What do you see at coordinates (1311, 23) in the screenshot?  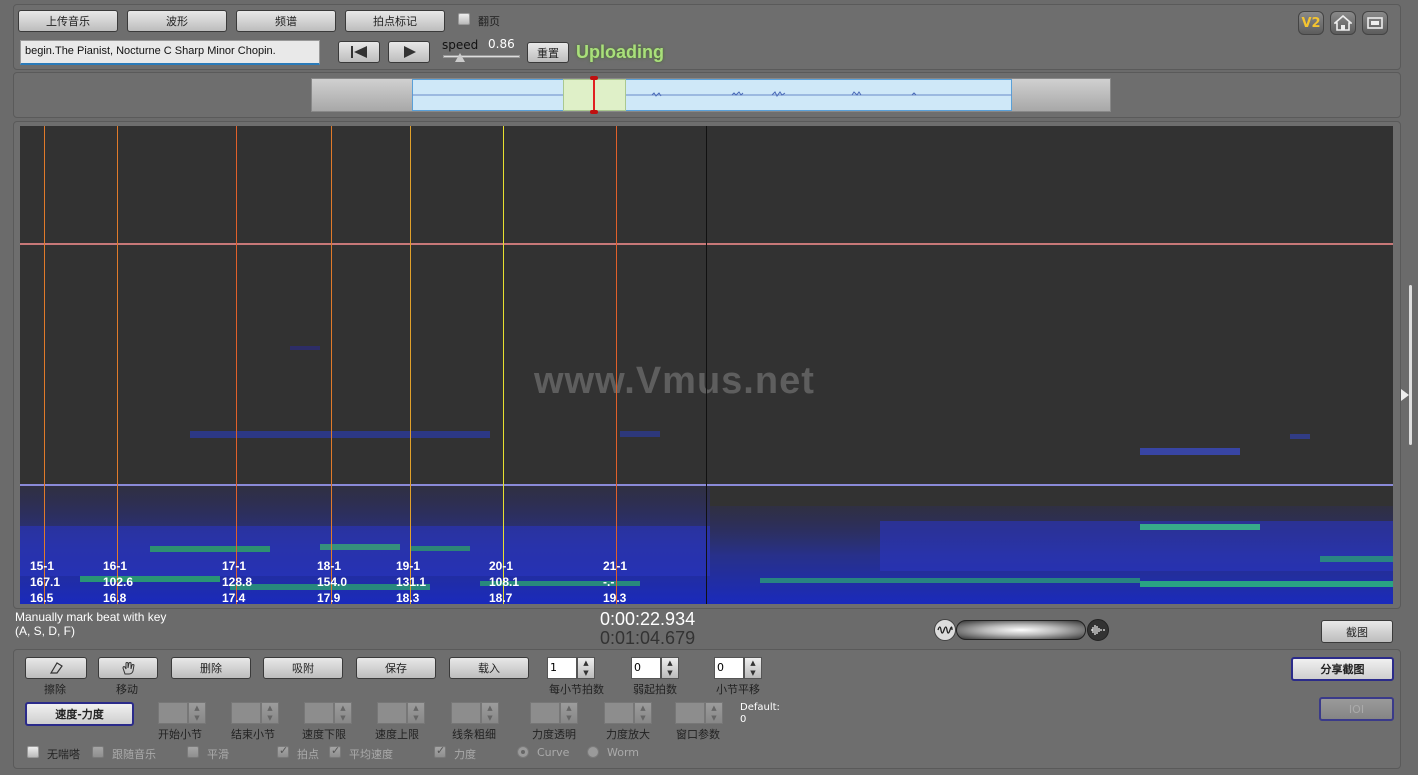 I see `v2-icon: V2` at bounding box center [1311, 23].